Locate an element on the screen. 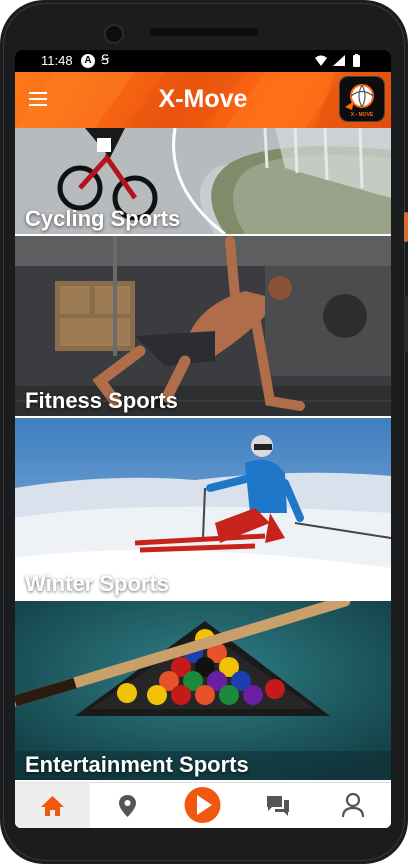 This screenshot has height=864, width=408. play-icon is located at coordinates (202, 805).